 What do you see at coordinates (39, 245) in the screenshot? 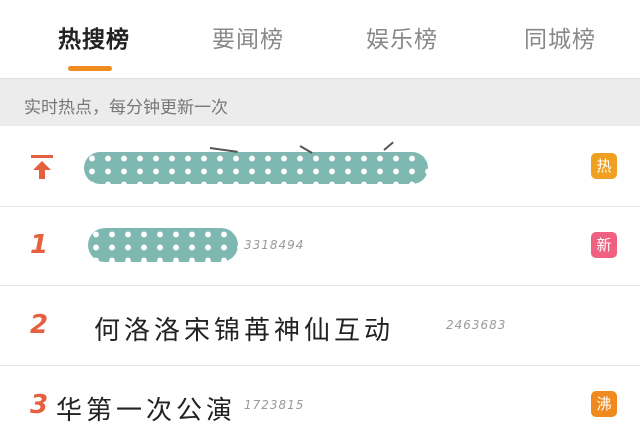
I see `rank-number: 1` at bounding box center [39, 245].